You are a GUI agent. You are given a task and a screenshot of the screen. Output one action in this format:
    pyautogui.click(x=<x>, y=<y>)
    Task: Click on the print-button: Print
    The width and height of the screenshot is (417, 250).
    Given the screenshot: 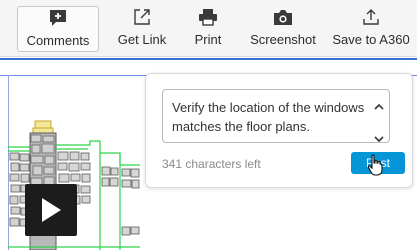 What is the action you would take?
    pyautogui.click(x=208, y=29)
    